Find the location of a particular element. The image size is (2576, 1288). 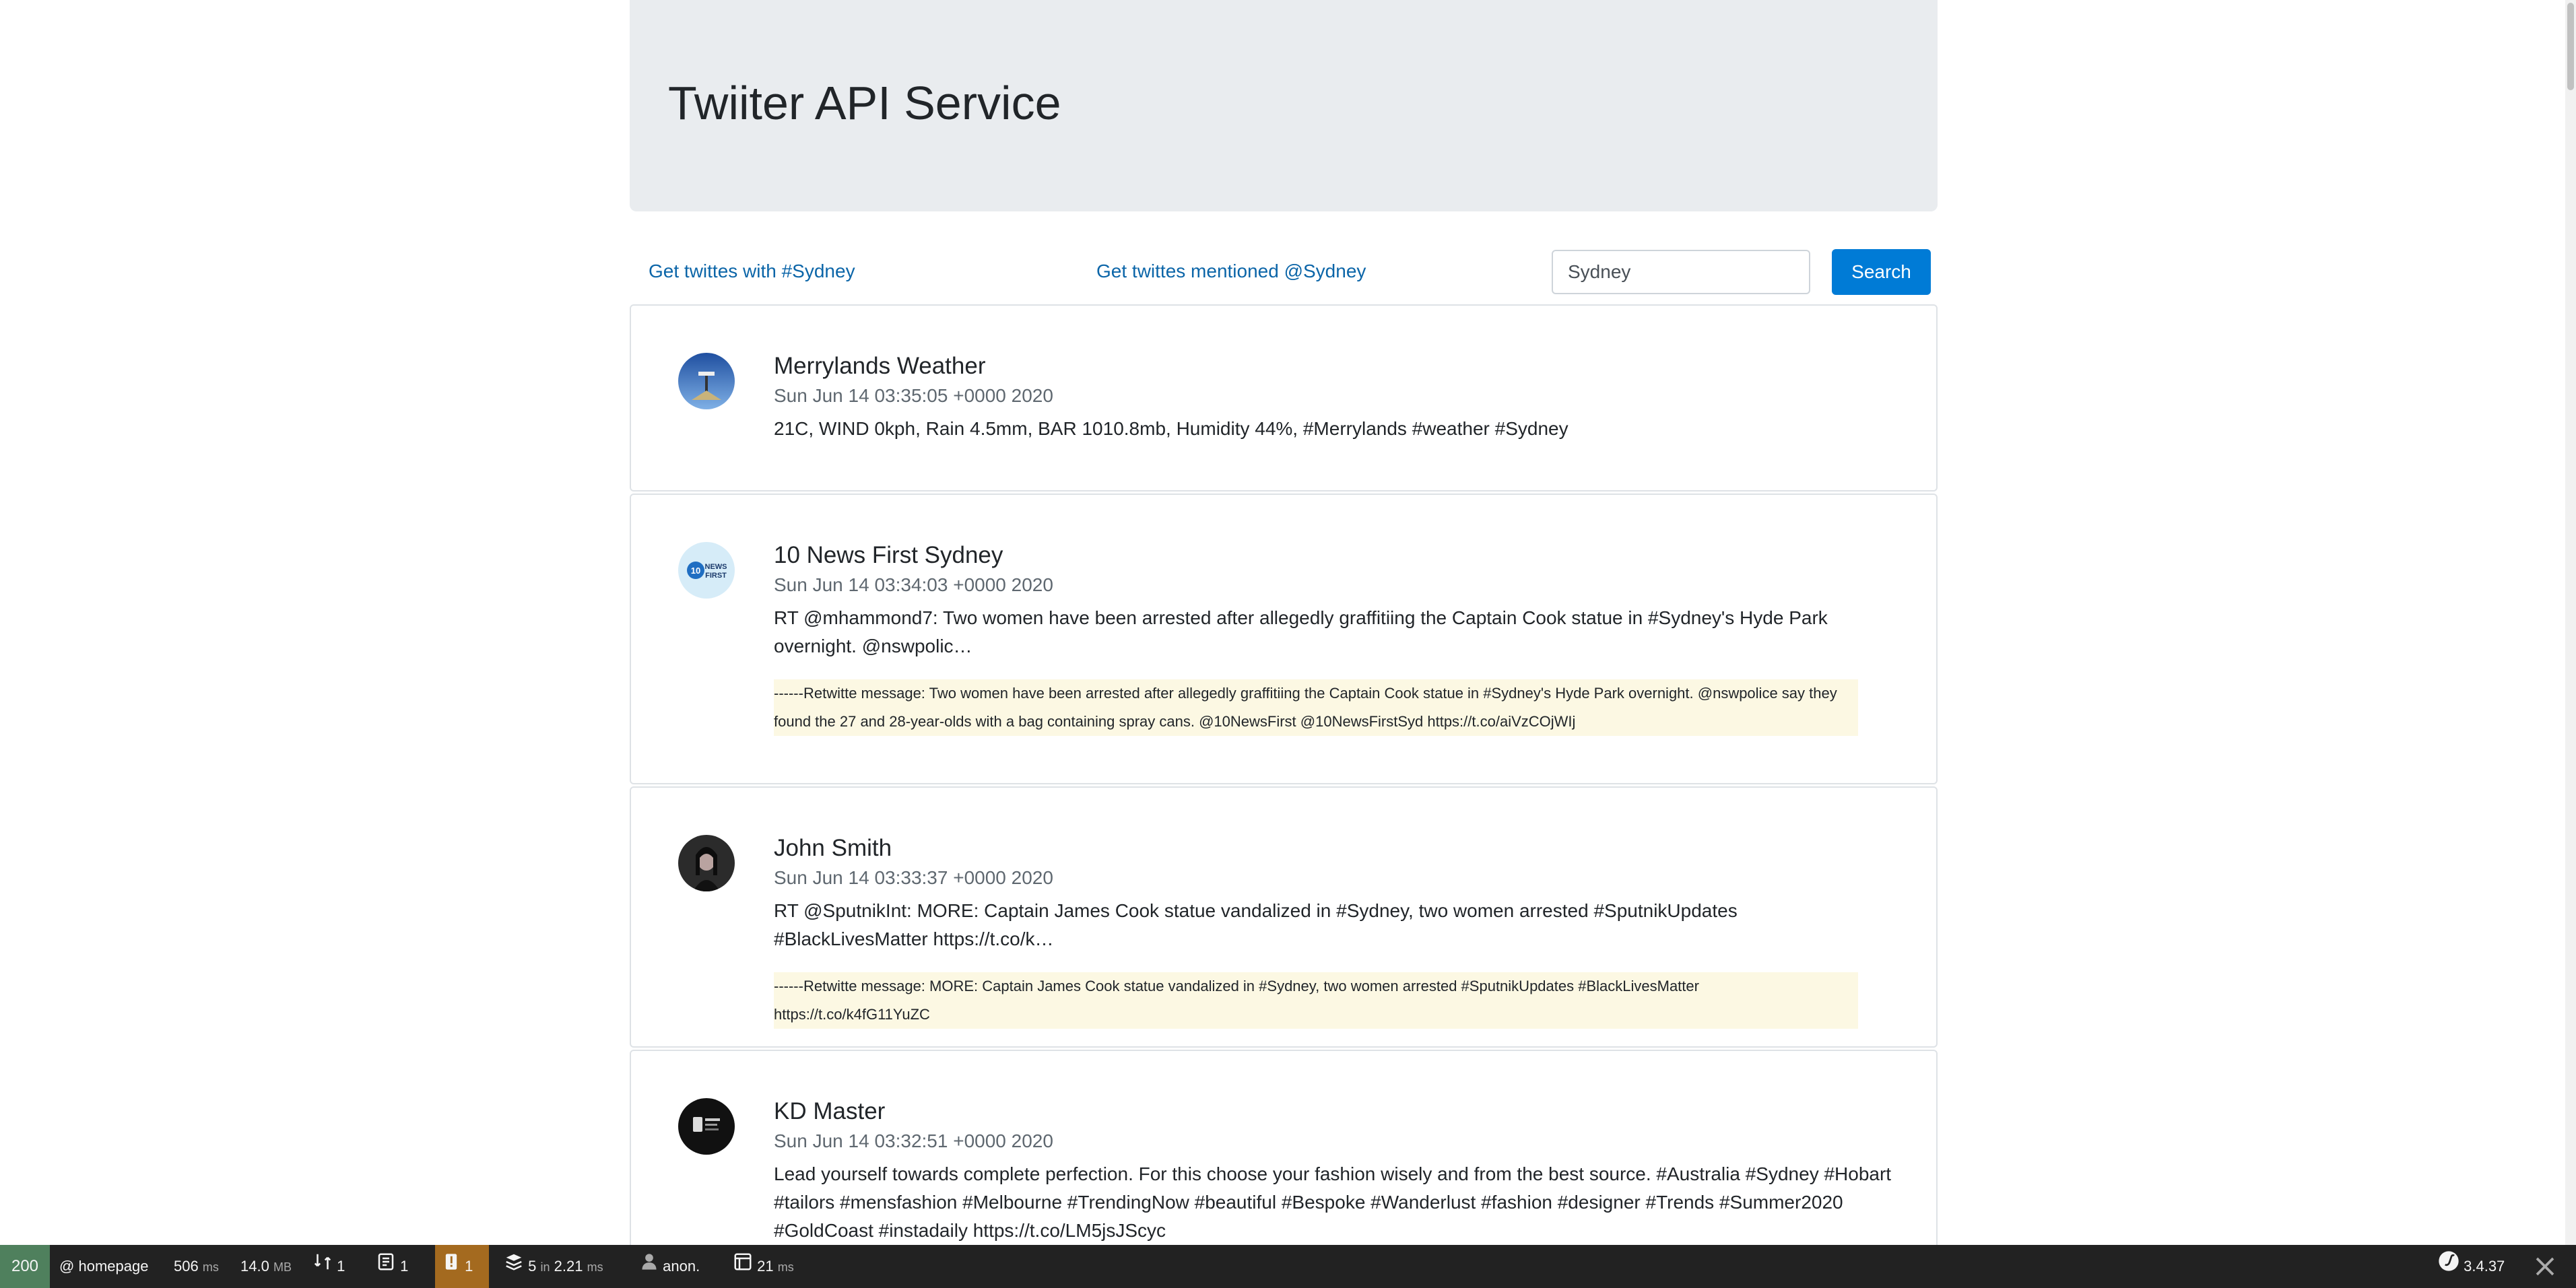

route-indicator: @ homepage is located at coordinates (103, 1266).